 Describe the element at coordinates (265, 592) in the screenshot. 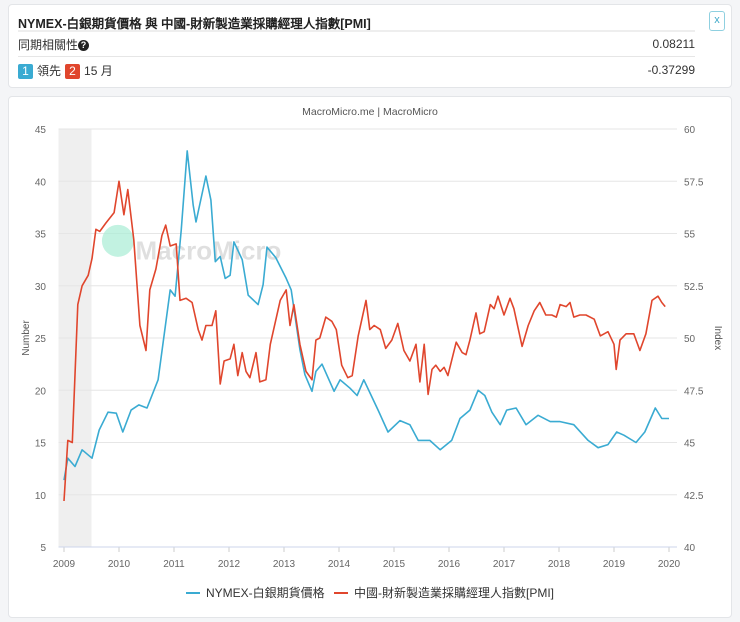

I see `legend-label: NYMEX-白銀期貨價格` at that location.